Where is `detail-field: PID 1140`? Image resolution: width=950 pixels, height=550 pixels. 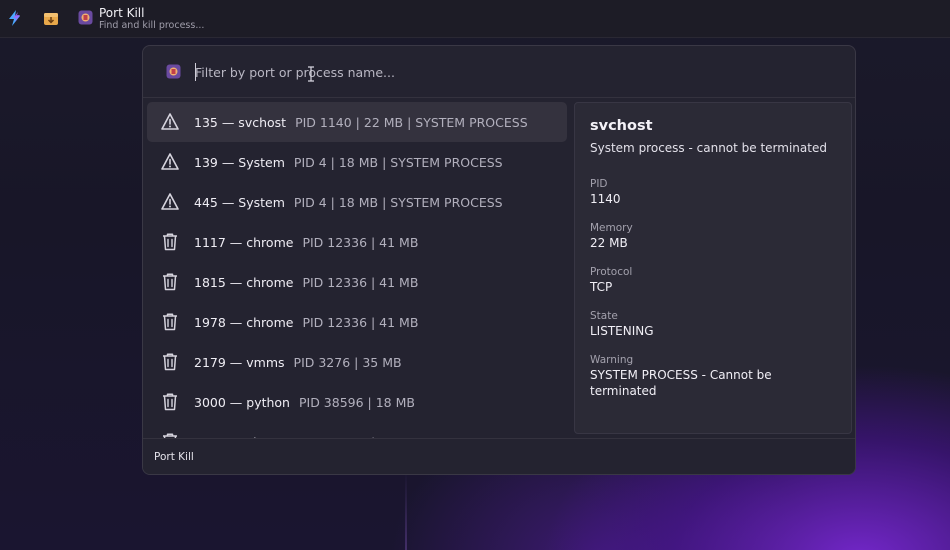
detail-field: PID 1140 is located at coordinates (713, 192).